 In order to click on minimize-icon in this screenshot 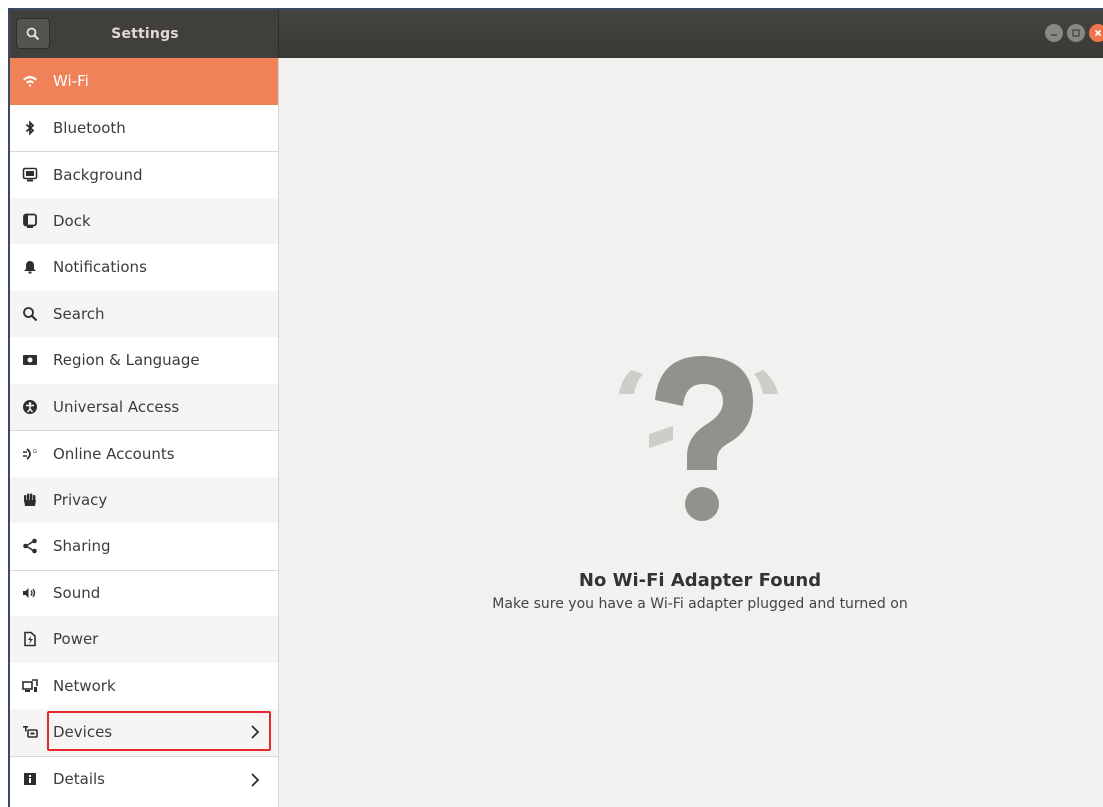, I will do `click(1054, 35)`.